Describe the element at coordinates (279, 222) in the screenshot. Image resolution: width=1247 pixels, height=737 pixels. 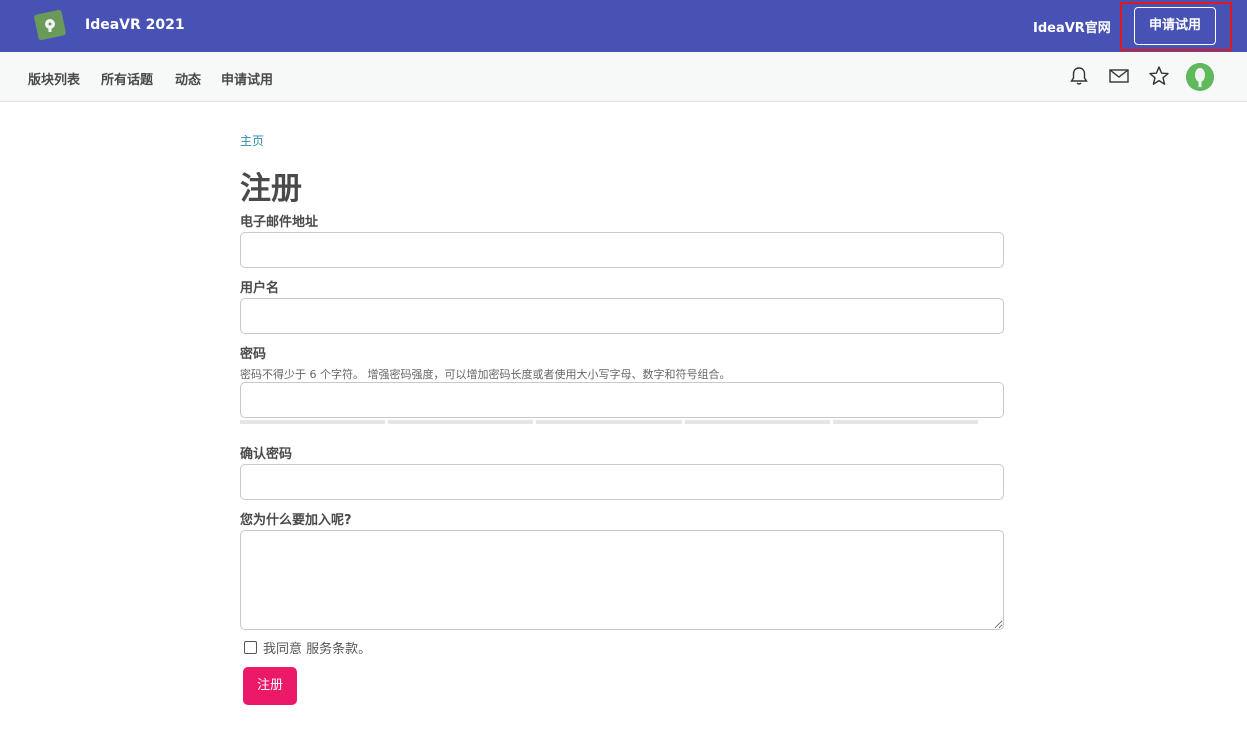
I see `email-label: 电子邮件地址` at that location.